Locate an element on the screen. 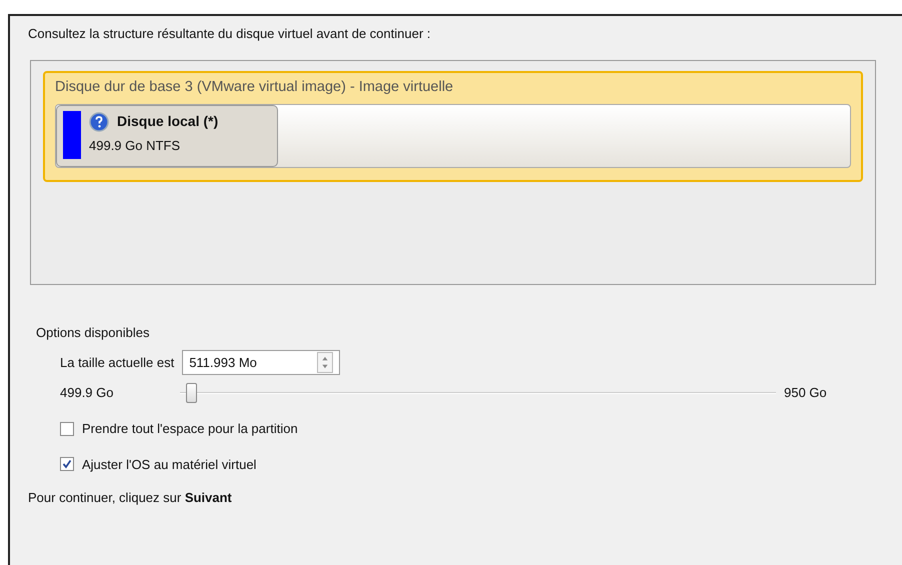  disk-title: Disque dur de base 3 (VMware virtual image) - Image virtuelle is located at coordinates (254, 87).